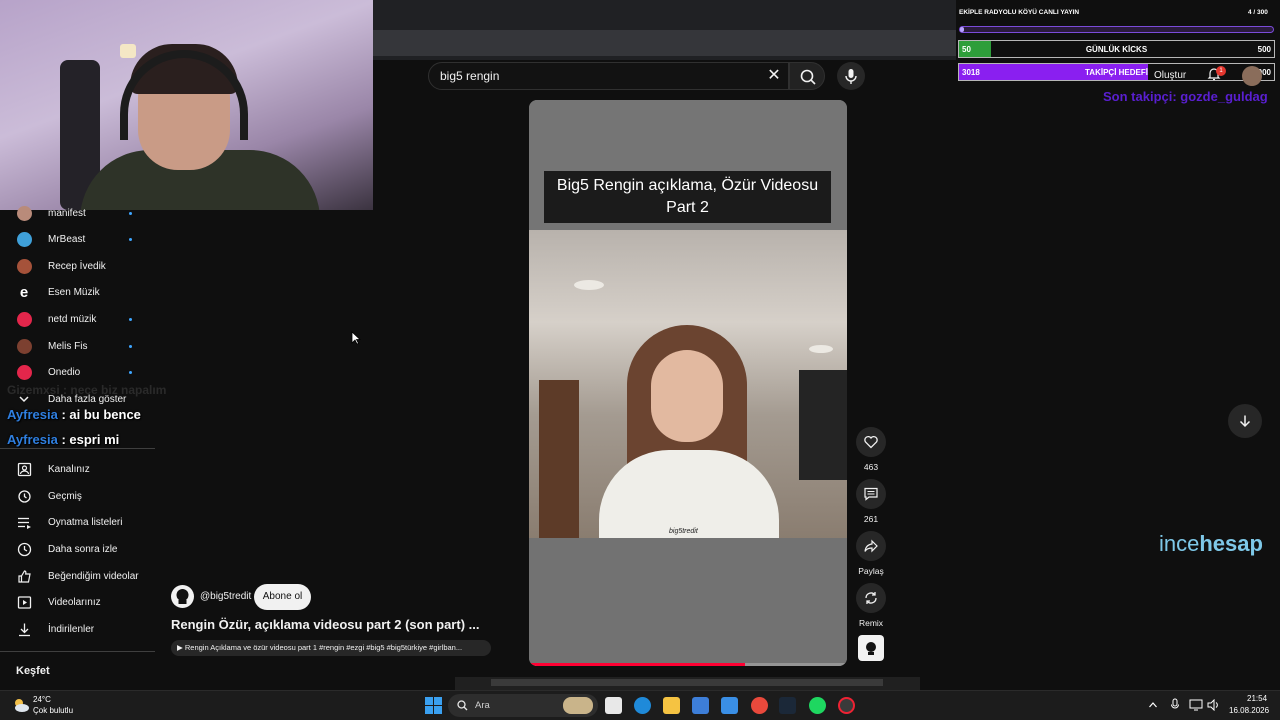 Image resolution: width=1280 pixels, height=720 pixels. Describe the element at coordinates (42, 699) in the screenshot. I see `weather-temperature: 24°C` at that location.